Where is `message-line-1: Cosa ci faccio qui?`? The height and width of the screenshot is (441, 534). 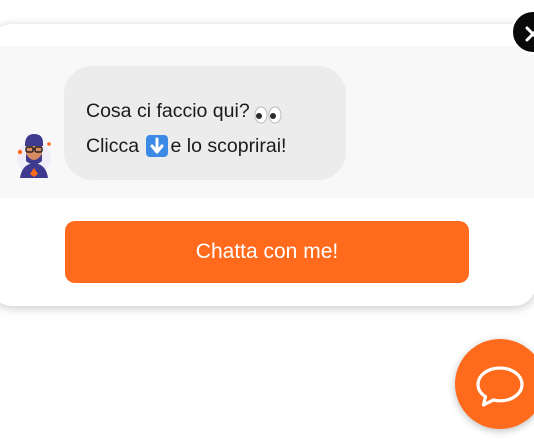
message-line-1: Cosa ci faccio qui? is located at coordinates (216, 111).